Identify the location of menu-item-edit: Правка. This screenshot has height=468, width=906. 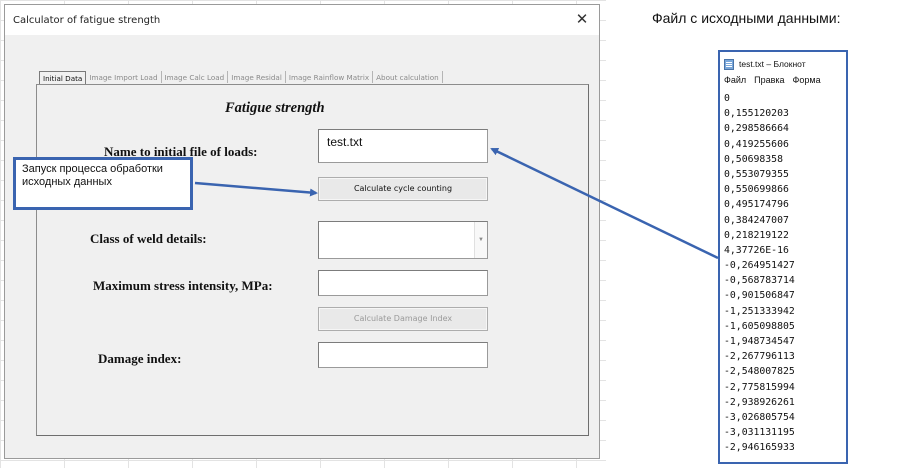
(769, 80).